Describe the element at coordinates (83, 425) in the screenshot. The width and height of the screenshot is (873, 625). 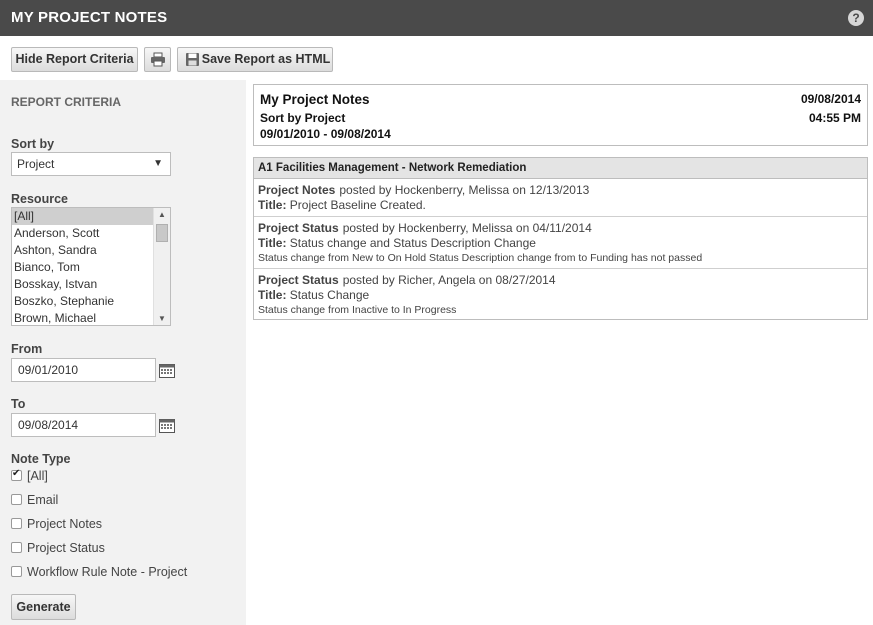
I see `to-date-input: 09/08/2014` at that location.